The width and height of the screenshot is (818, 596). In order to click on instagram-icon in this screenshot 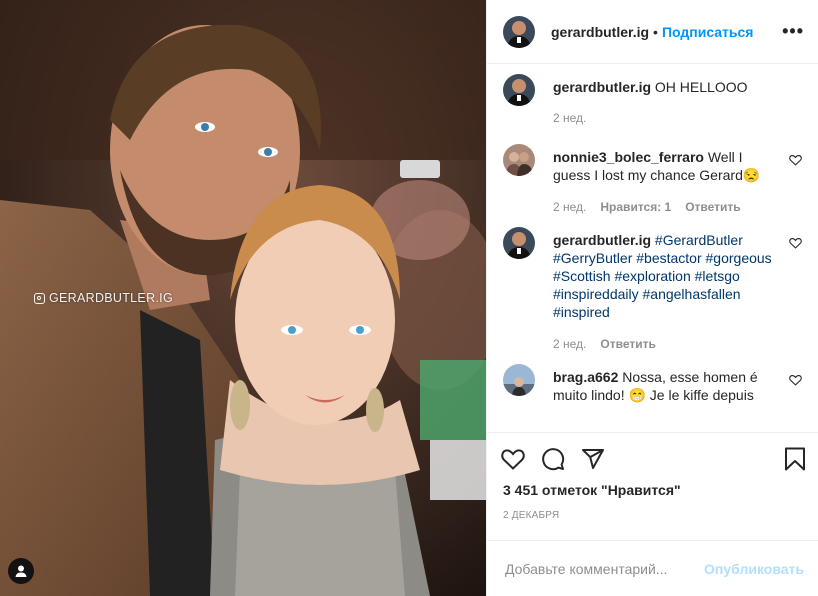, I will do `click(39, 298)`.